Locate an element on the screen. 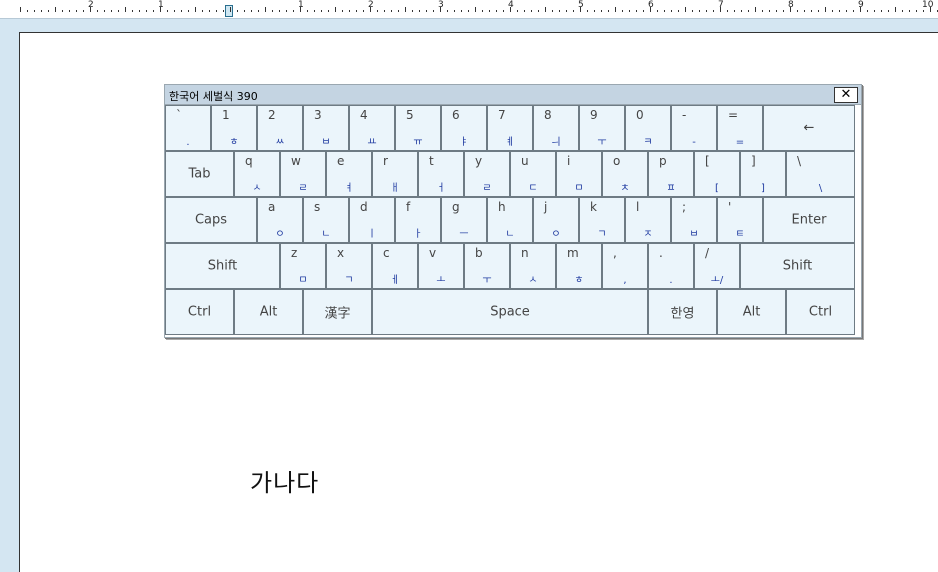  key-1-9: oㅊ is located at coordinates (625, 174).